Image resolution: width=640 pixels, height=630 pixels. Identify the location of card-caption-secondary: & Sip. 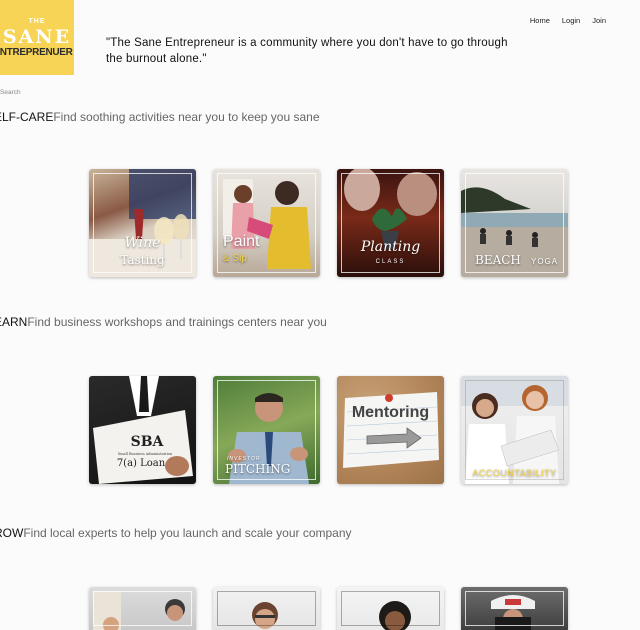
(235, 258).